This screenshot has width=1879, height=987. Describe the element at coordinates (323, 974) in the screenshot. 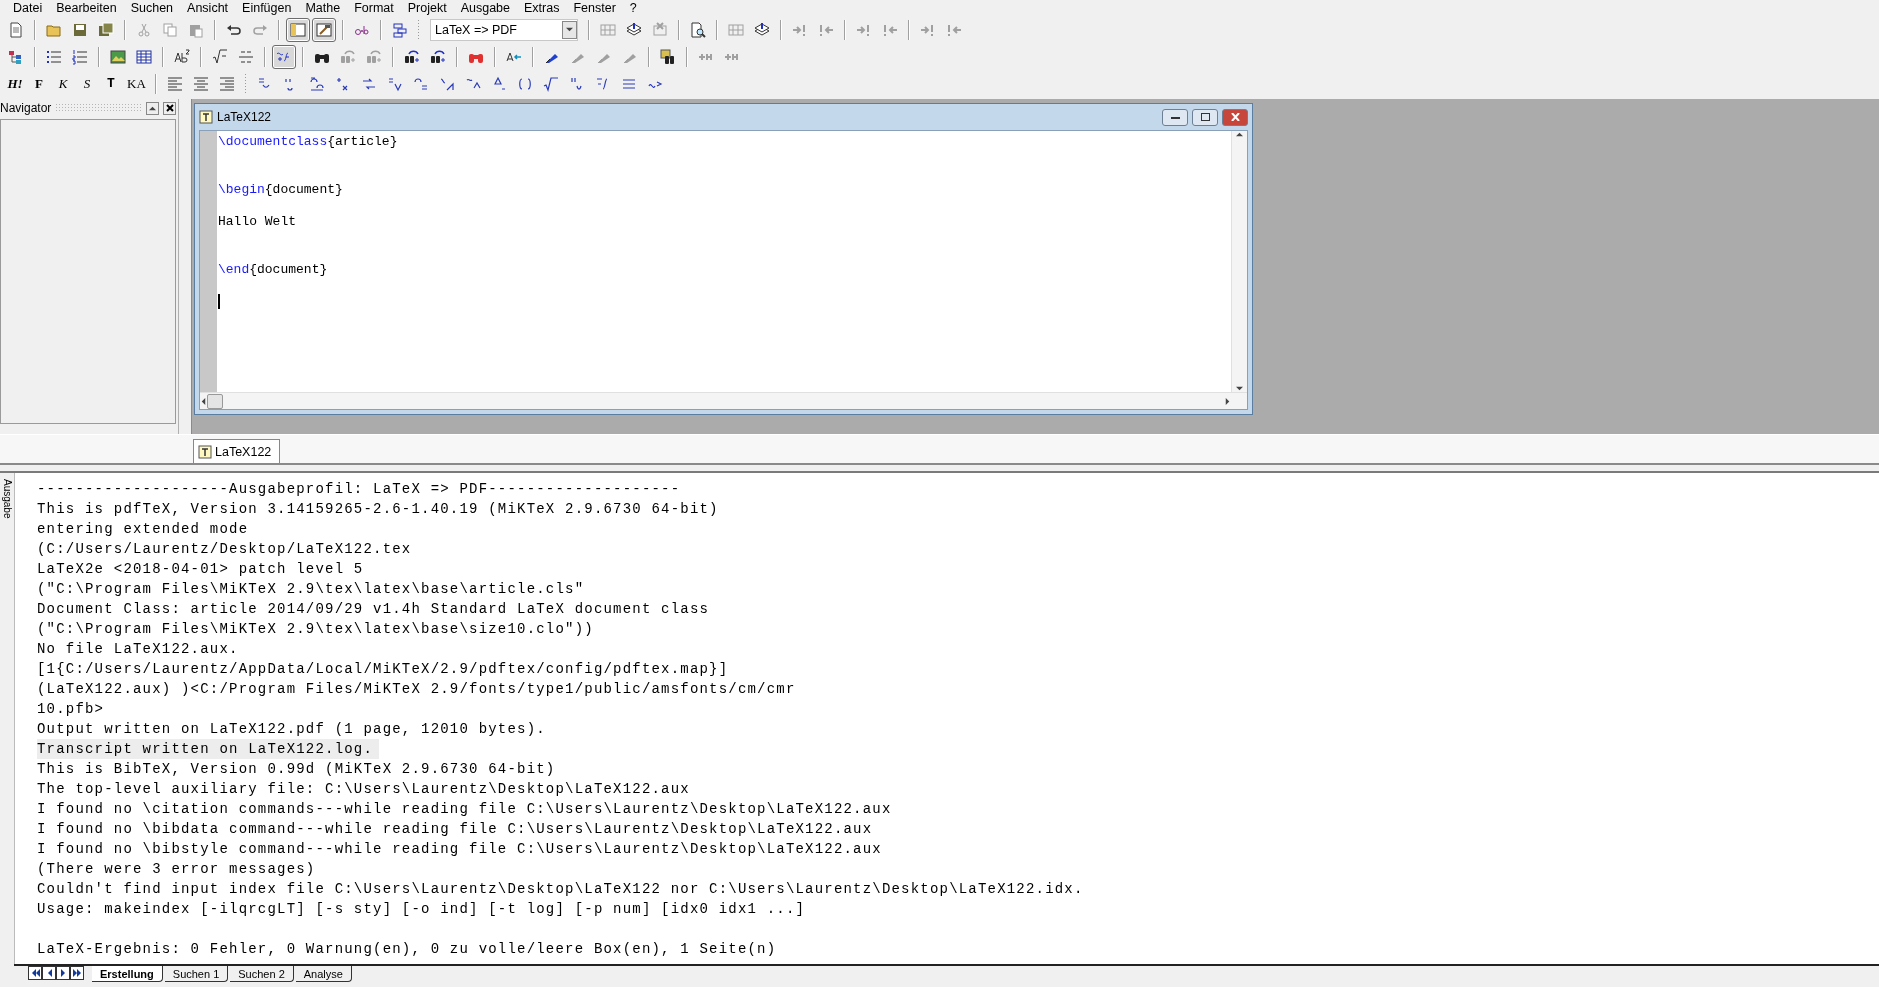

I see `output-tab: Analyse` at that location.